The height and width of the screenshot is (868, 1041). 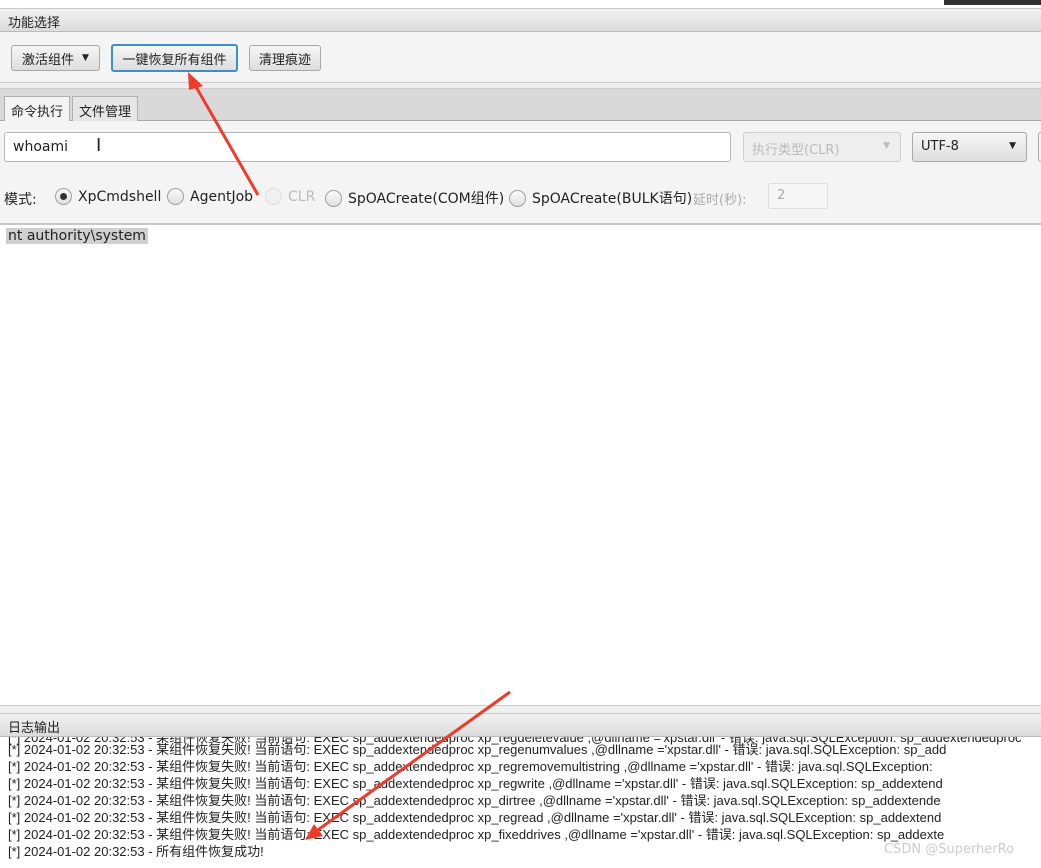 I want to click on radio-clr: CLR, so click(x=290, y=196).